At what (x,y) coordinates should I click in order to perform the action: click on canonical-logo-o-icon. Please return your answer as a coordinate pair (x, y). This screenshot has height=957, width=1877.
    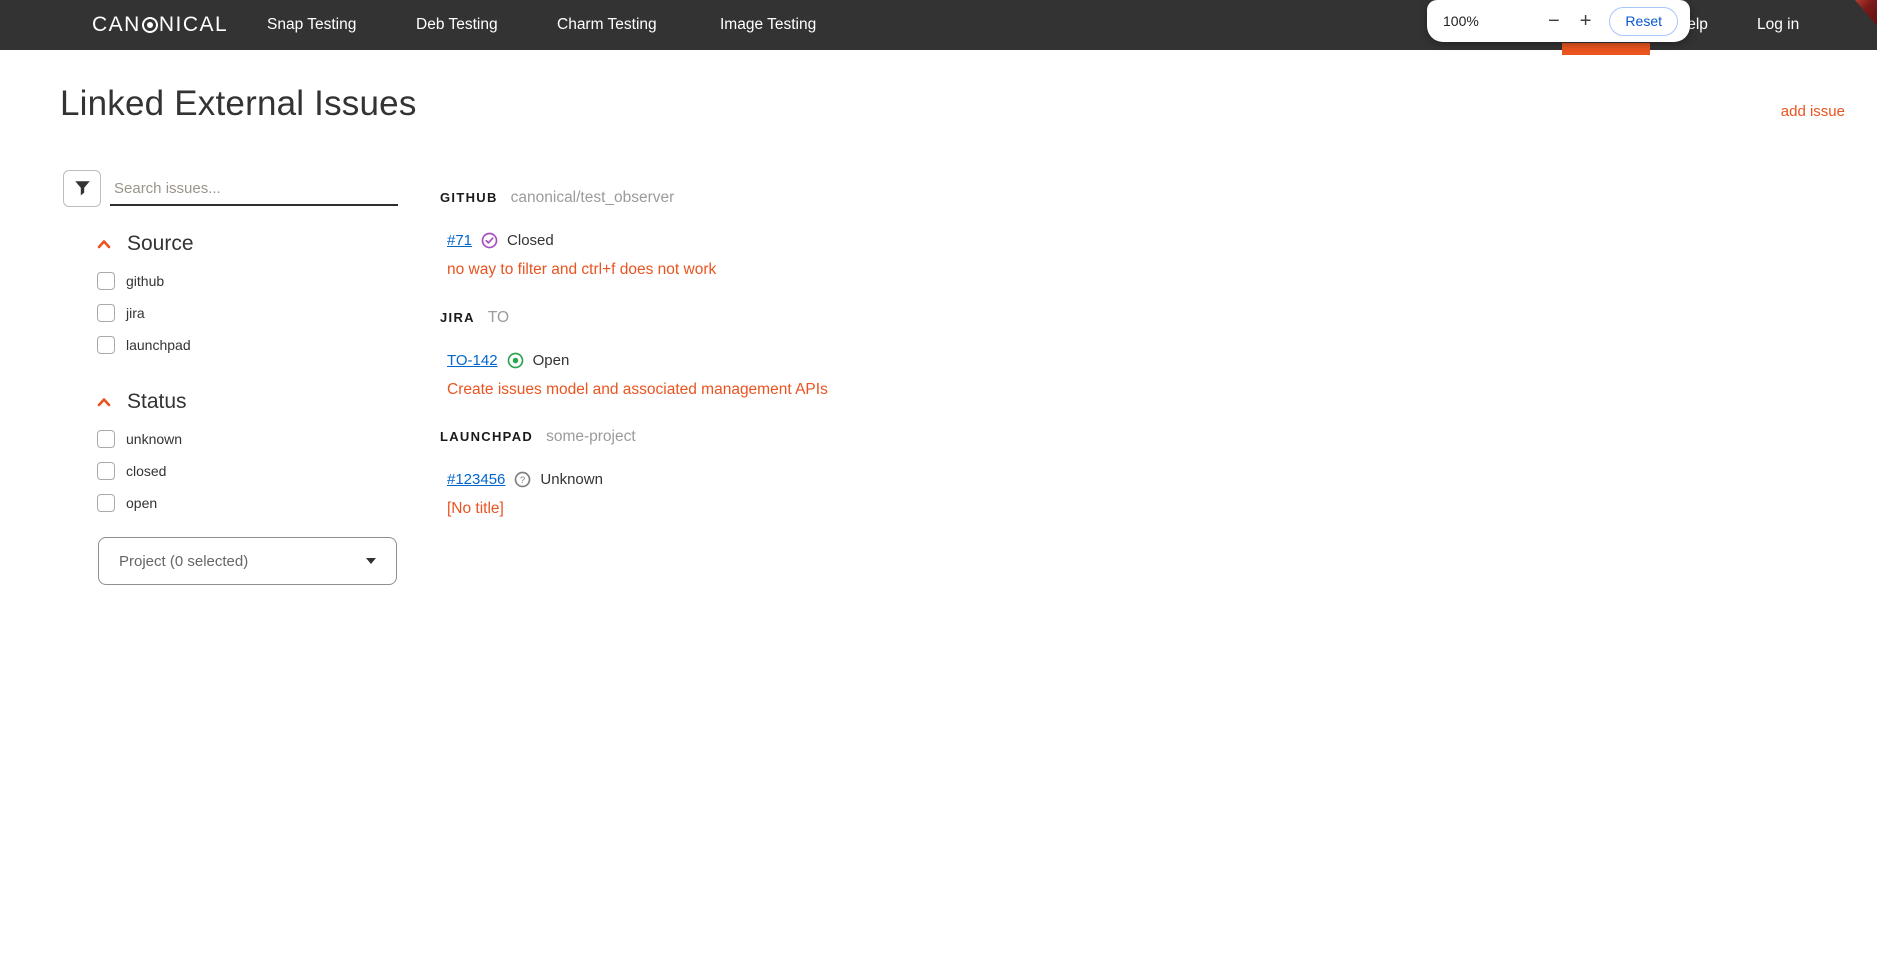
    Looking at the image, I should click on (149, 25).